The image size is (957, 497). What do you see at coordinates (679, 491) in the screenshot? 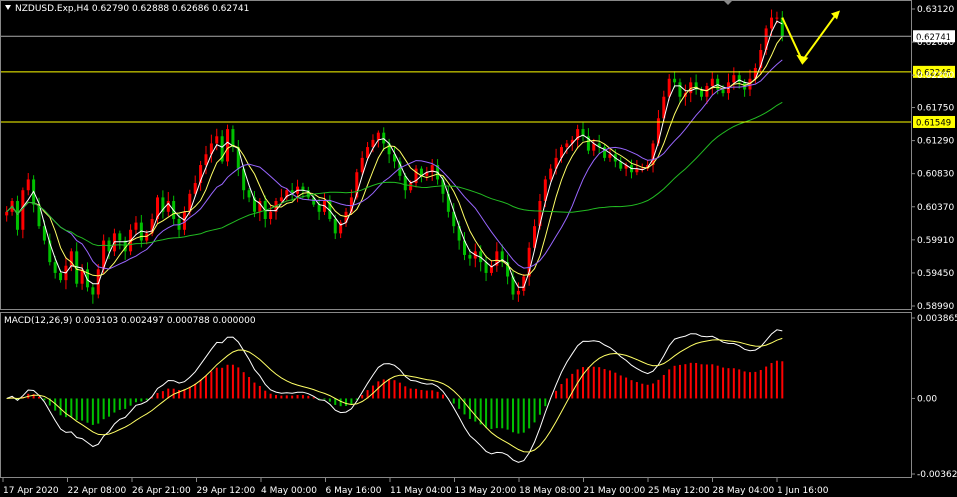
I see `time-tick-label: 25 May 12:00` at bounding box center [679, 491].